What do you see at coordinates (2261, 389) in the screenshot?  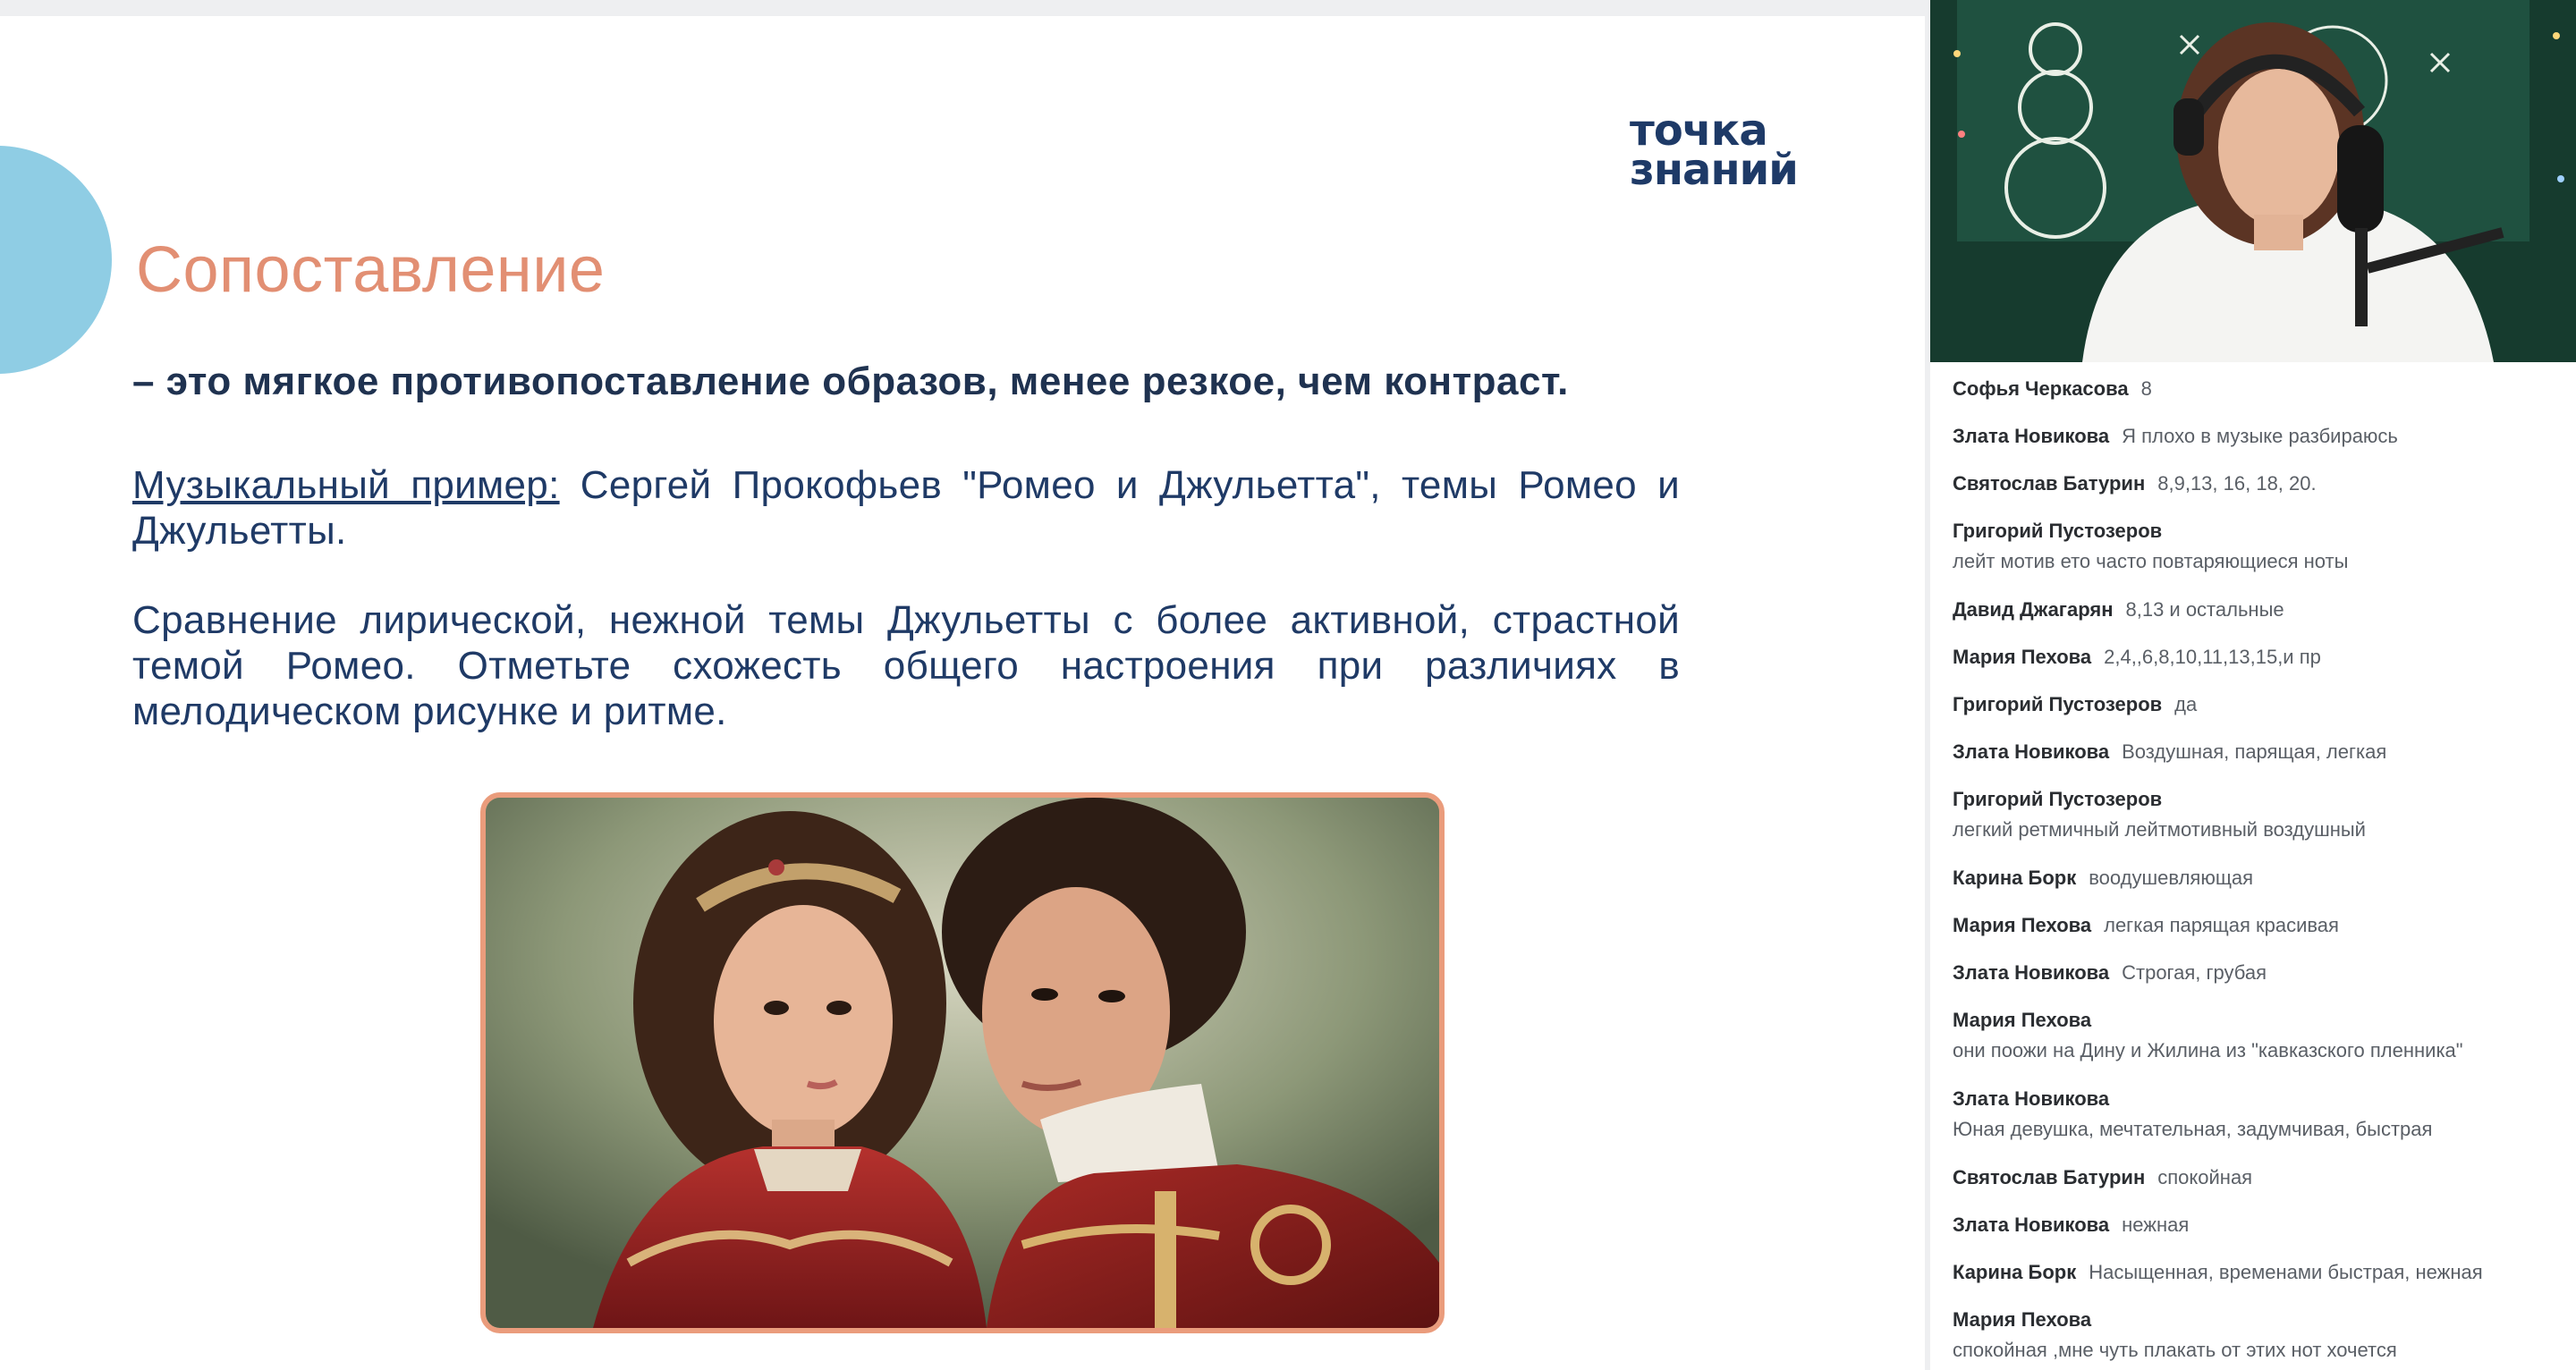 I see `chat-message: Софья Черкасова 8` at bounding box center [2261, 389].